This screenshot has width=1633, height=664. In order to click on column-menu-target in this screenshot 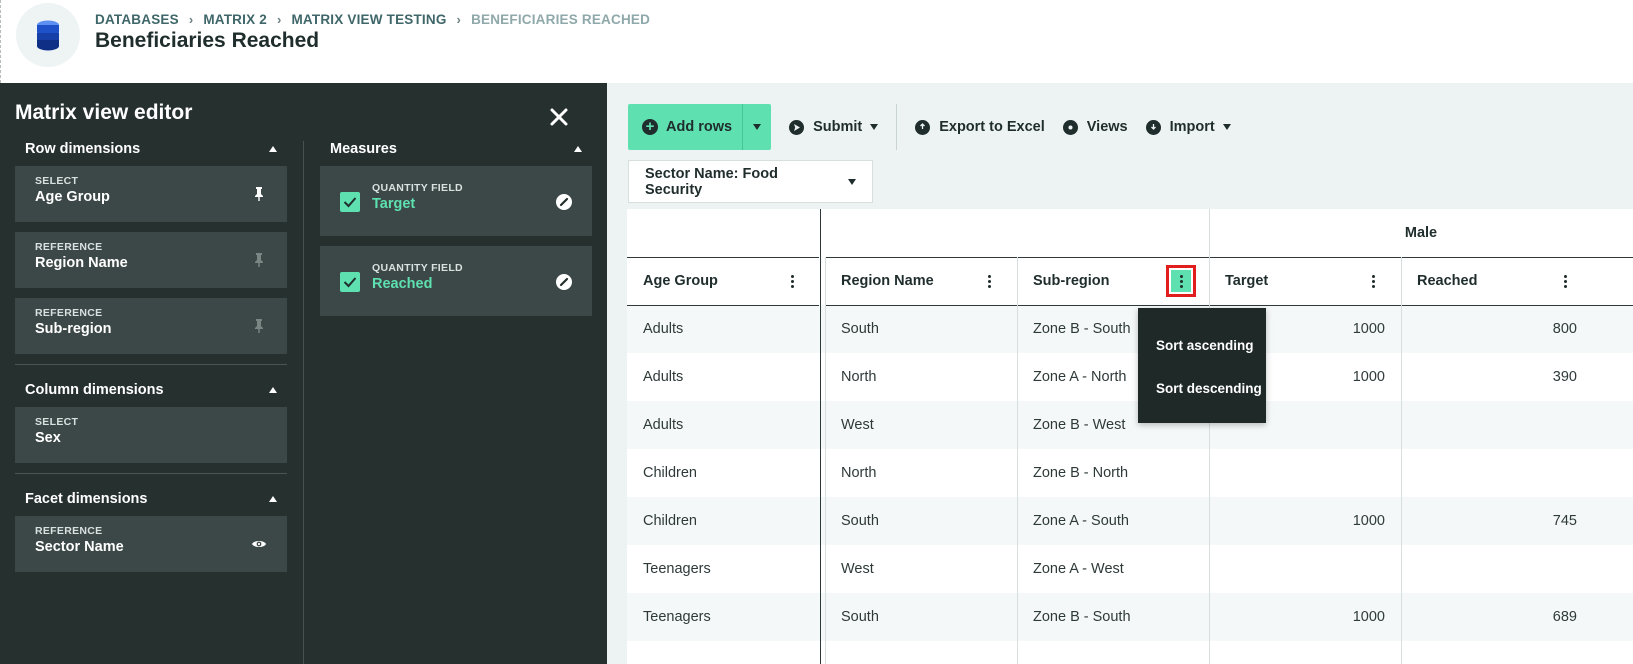, I will do `click(1373, 281)`.